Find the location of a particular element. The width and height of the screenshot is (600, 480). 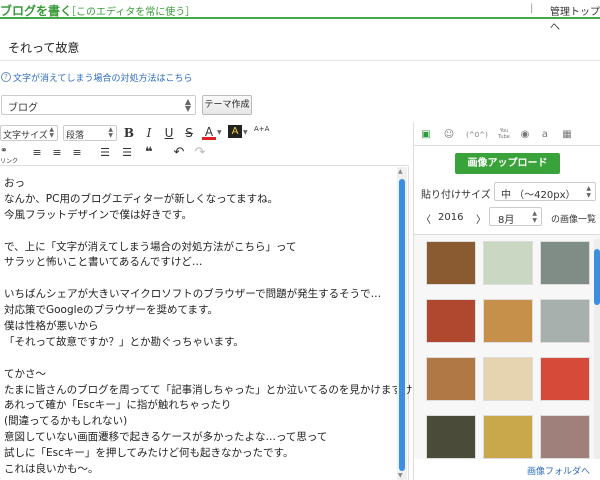

month-value: 8月 is located at coordinates (506, 220).